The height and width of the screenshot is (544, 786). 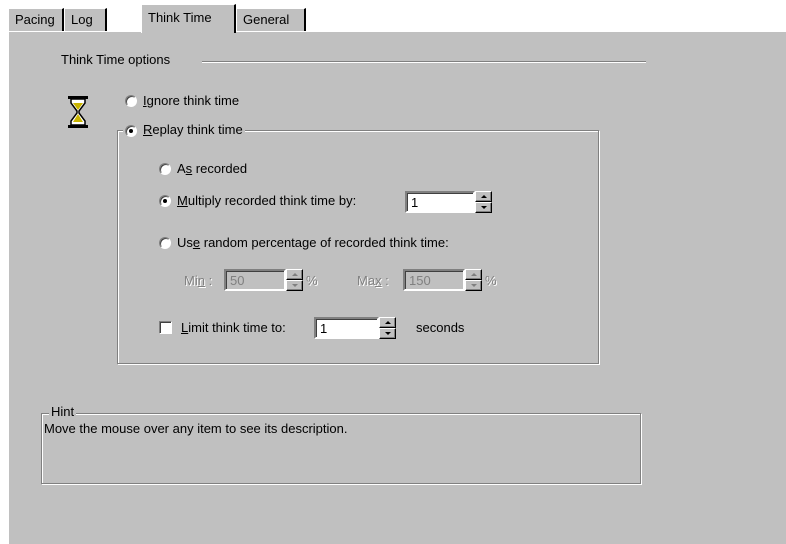 What do you see at coordinates (483, 196) in the screenshot?
I see `multiply-spin-up` at bounding box center [483, 196].